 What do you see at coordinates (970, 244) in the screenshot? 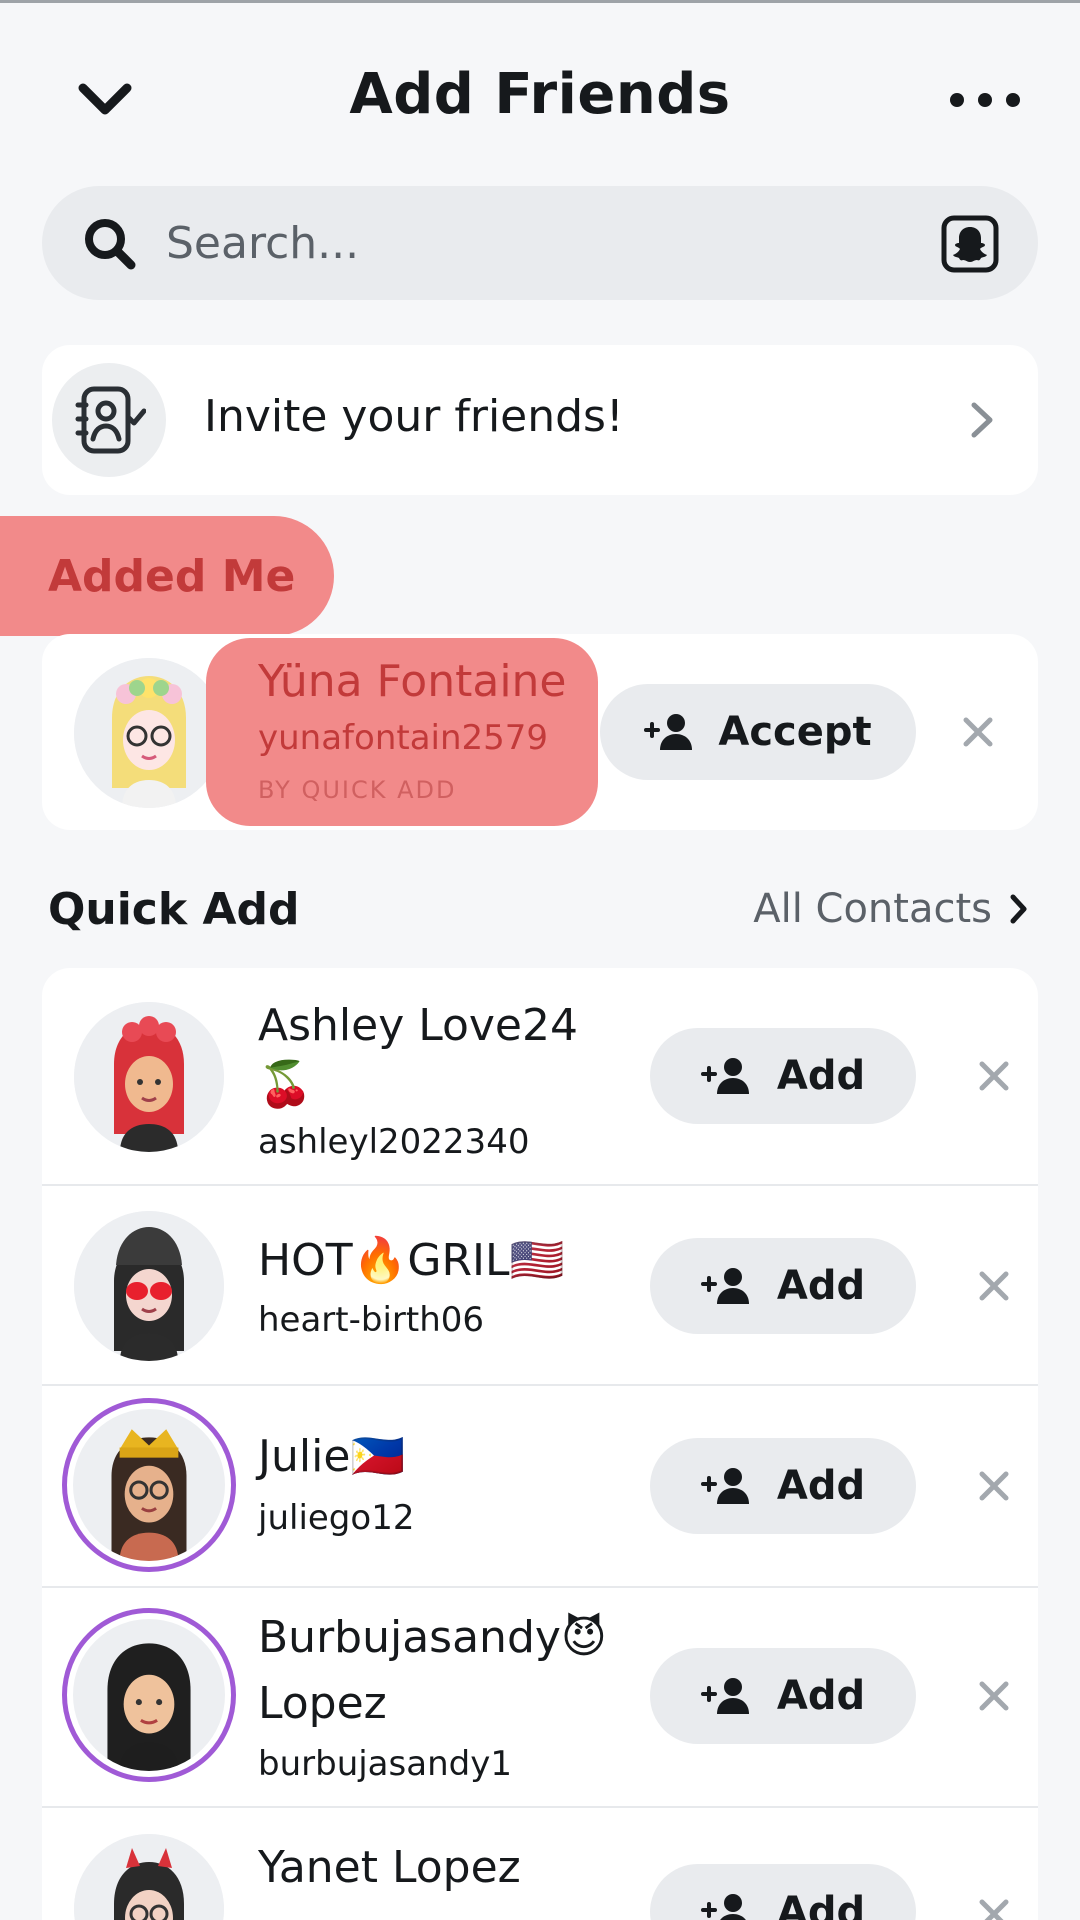
I see `snapcode-scan-icon` at bounding box center [970, 244].